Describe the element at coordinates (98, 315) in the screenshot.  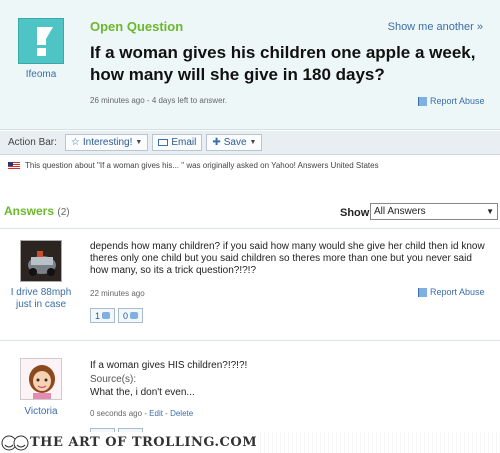
I see `thumbs-up-count: 1` at that location.